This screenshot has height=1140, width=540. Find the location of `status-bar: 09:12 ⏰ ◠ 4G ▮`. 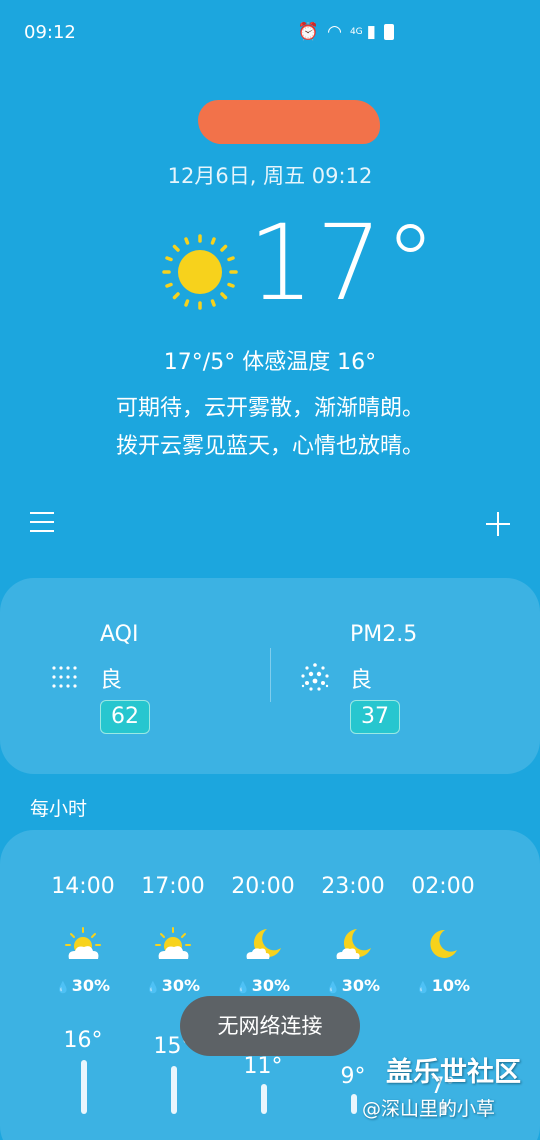

status-bar: 09:12 ⏰ ◠ 4G ▮ is located at coordinates (270, 33).